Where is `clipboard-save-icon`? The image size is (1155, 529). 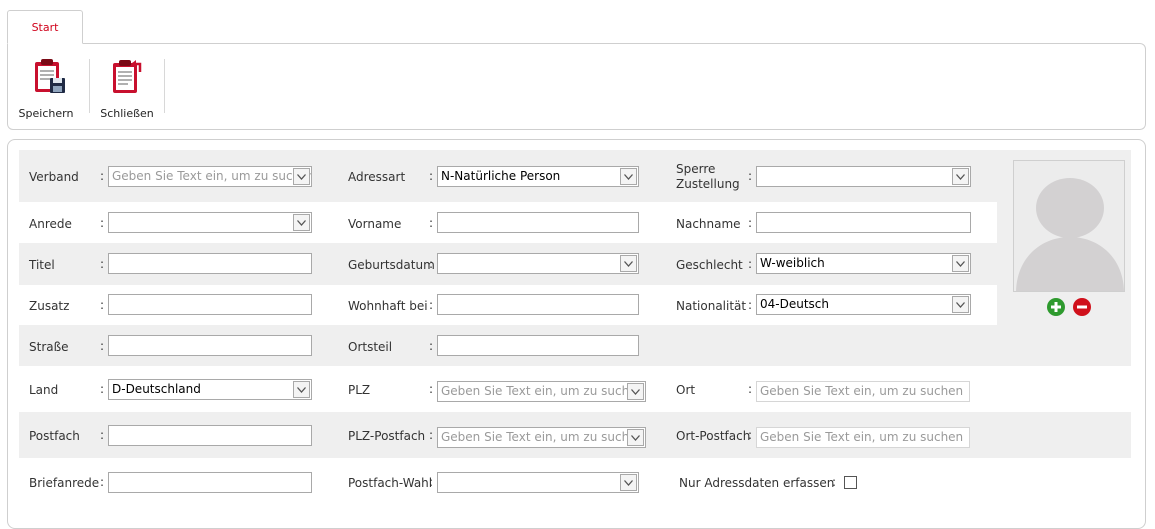 clipboard-save-icon is located at coordinates (51, 77).